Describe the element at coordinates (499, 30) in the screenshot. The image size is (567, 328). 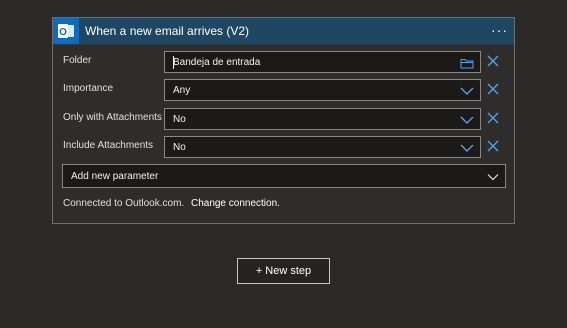
I see `more-options-button: ···` at that location.